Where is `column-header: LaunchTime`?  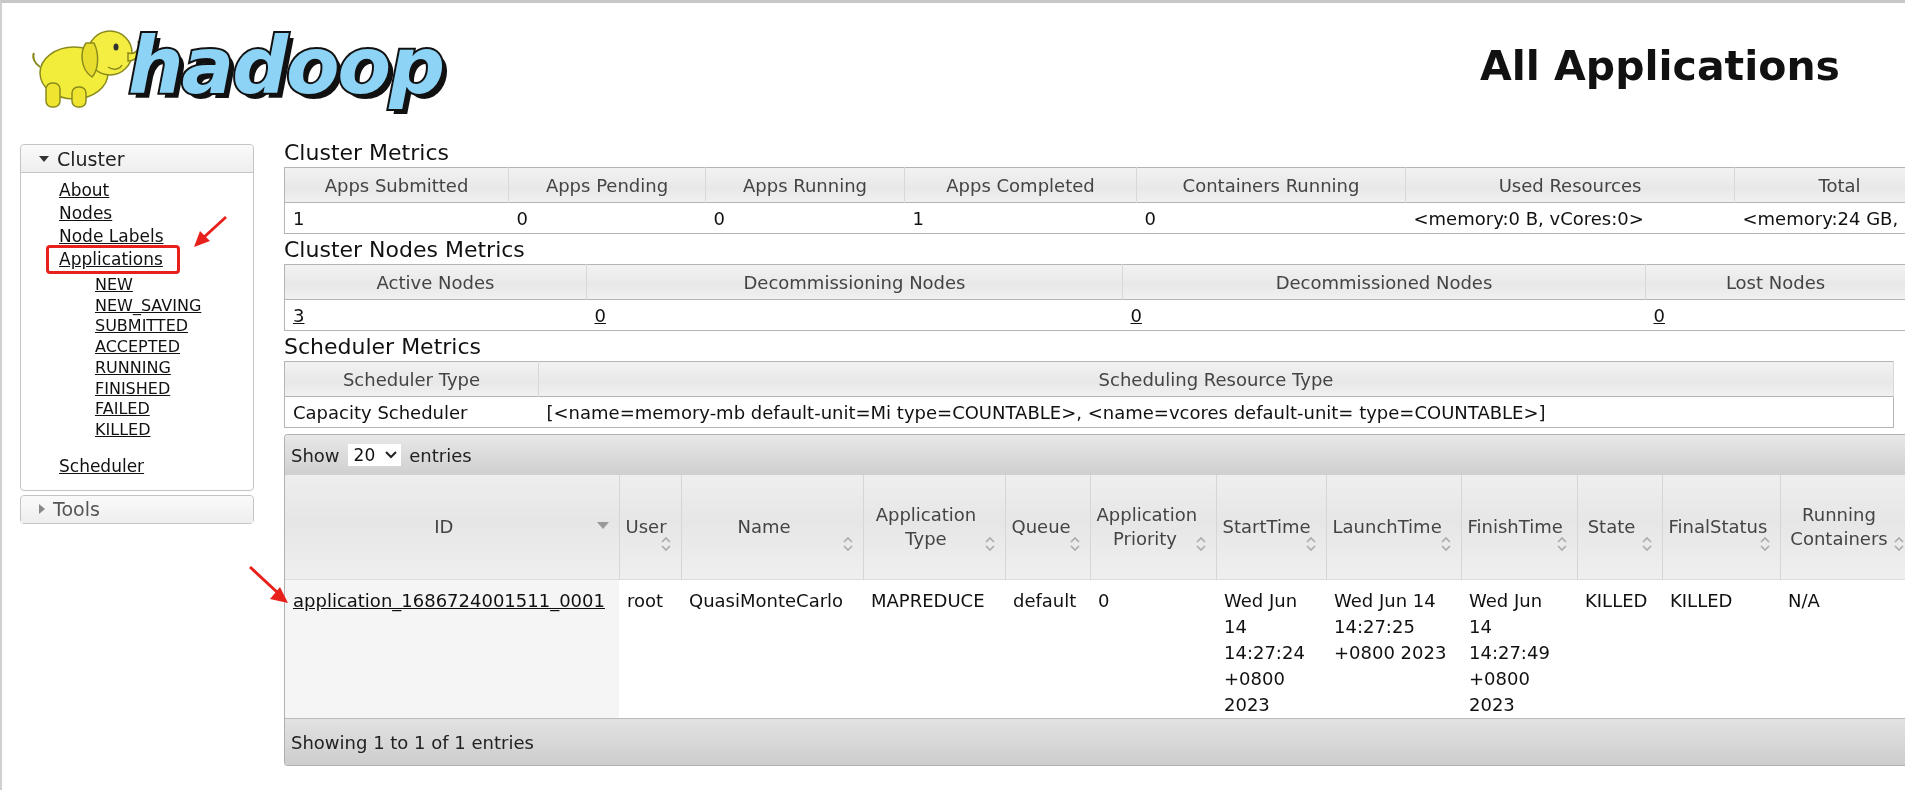
column-header: LaunchTime is located at coordinates (1393, 527).